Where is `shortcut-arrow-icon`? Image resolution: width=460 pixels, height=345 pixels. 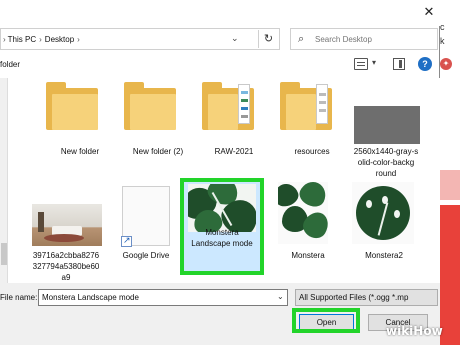
shortcut-arrow-icon is located at coordinates (126, 241).